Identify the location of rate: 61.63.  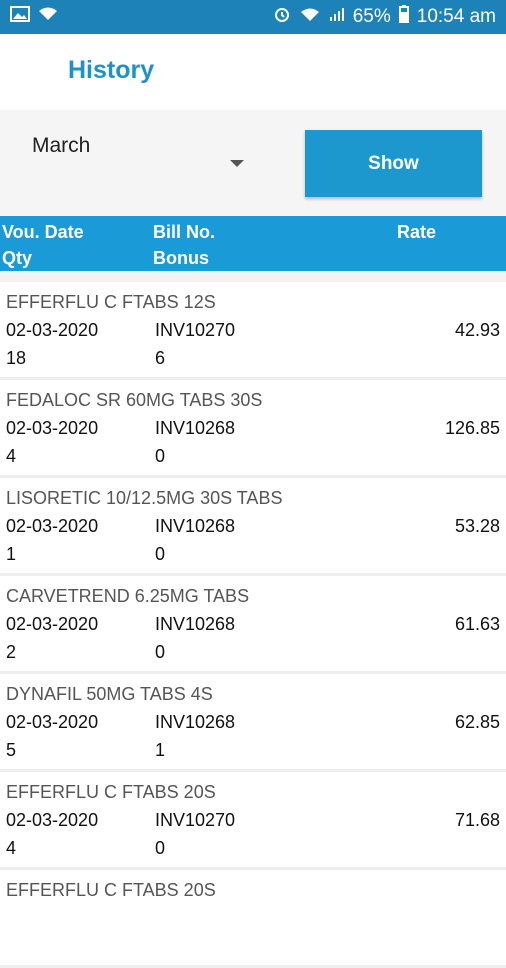
(477, 624).